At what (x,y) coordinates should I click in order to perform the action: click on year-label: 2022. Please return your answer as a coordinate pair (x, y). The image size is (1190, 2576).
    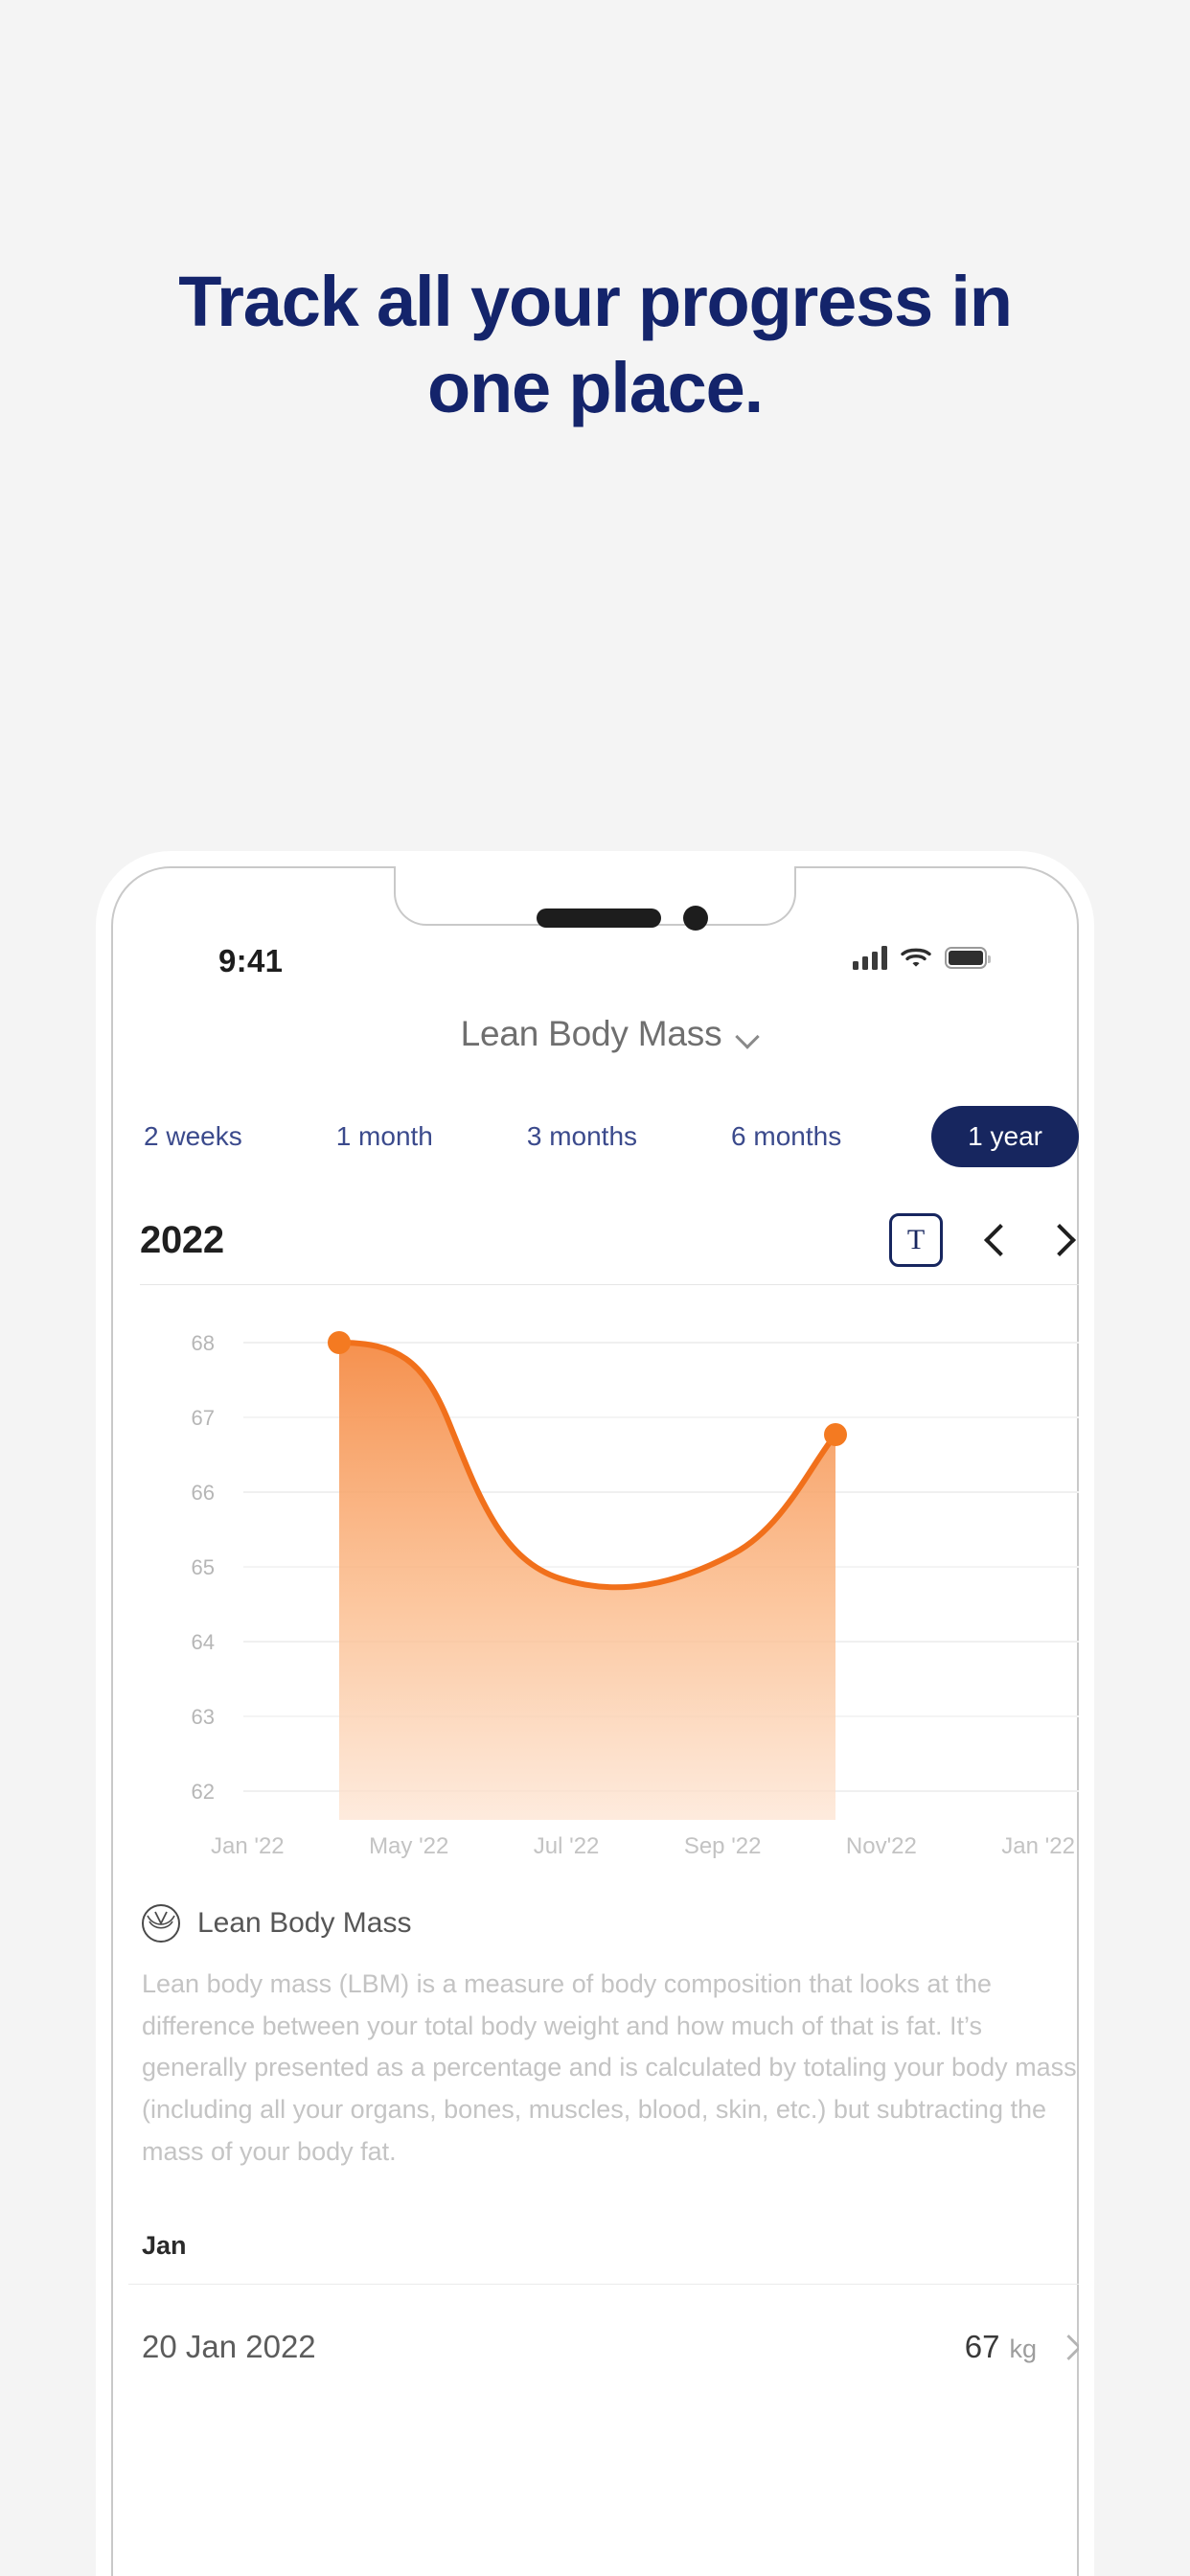
    Looking at the image, I should click on (182, 1239).